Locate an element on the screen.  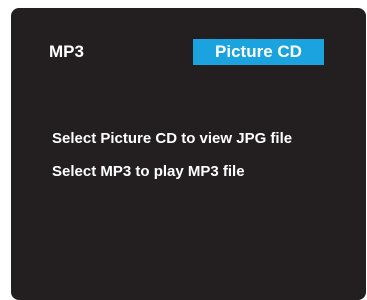
option-mp3: MP3 is located at coordinates (66, 52).